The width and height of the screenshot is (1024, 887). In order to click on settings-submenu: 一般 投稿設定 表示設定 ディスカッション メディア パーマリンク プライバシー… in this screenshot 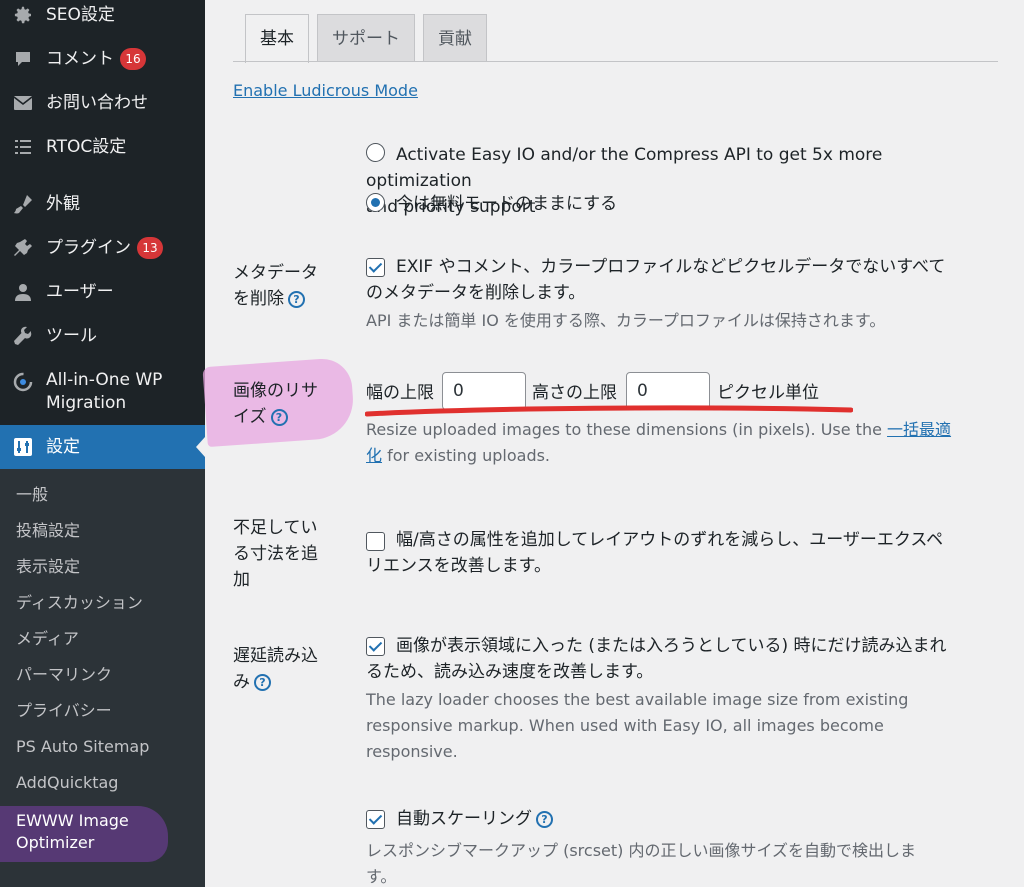, I will do `click(102, 678)`.